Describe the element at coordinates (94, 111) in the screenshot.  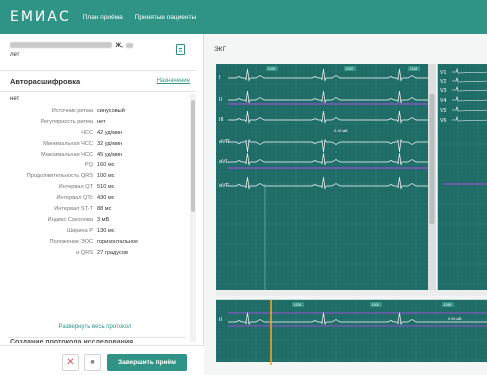
I see `param-row: Источник ритма синусовый` at that location.